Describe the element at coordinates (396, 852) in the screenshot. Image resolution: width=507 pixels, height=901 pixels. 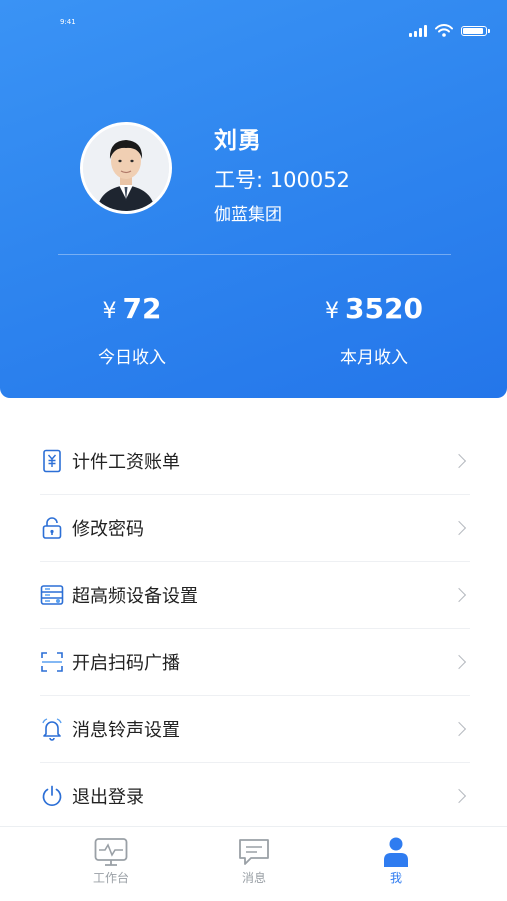
I see `user-icon` at that location.